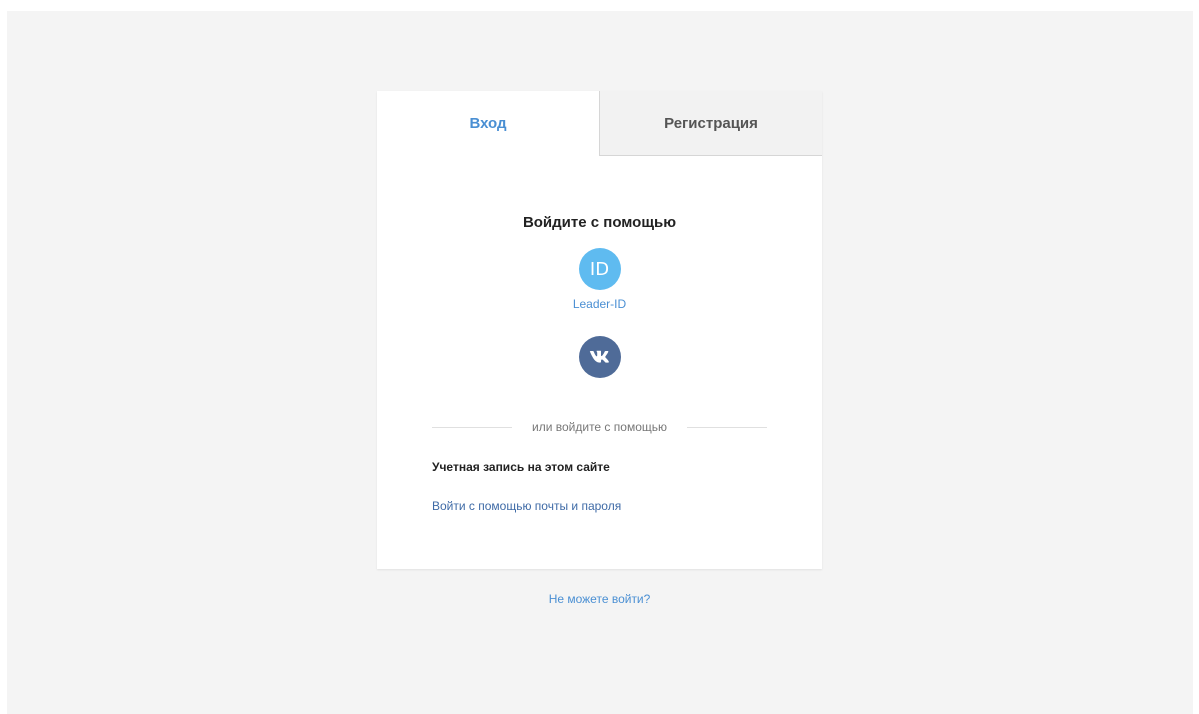 This screenshot has width=1199, height=714. What do you see at coordinates (599, 222) in the screenshot?
I see `login-heading: Войдите с помощью` at bounding box center [599, 222].